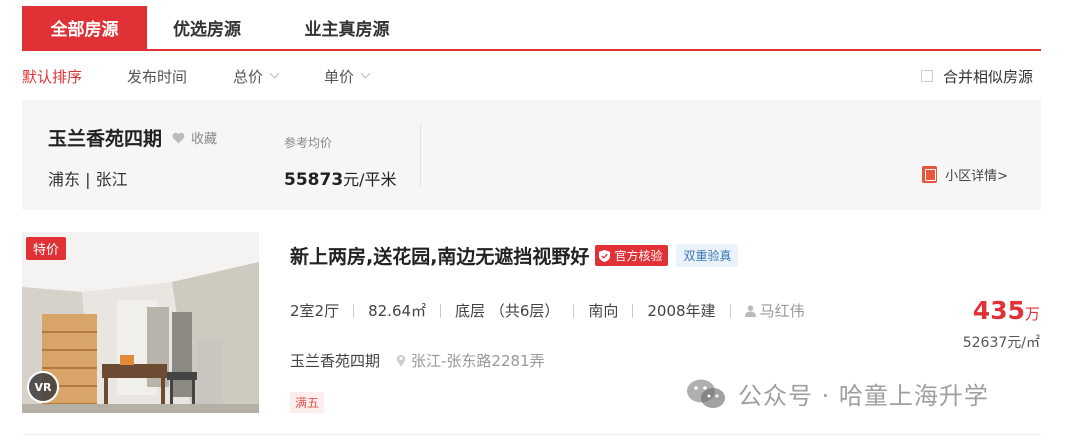  What do you see at coordinates (976, 176) in the screenshot?
I see `community-detail-label: 小区详情>` at bounding box center [976, 176].